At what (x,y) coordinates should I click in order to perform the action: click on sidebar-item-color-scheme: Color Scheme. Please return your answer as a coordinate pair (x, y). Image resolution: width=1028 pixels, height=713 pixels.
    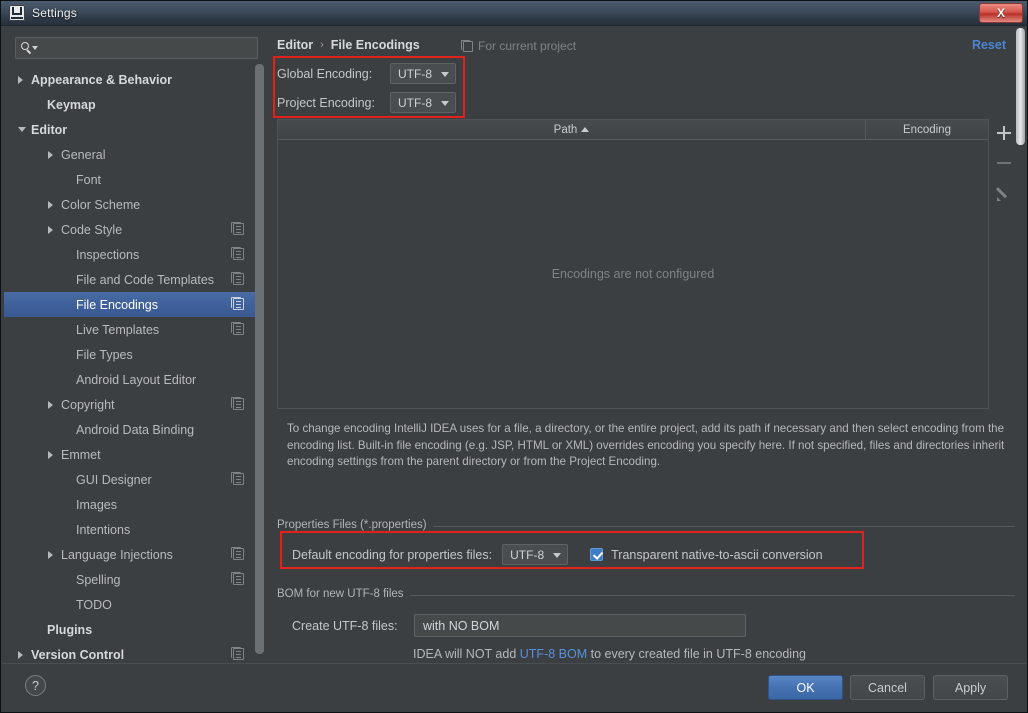
    Looking at the image, I should click on (130, 204).